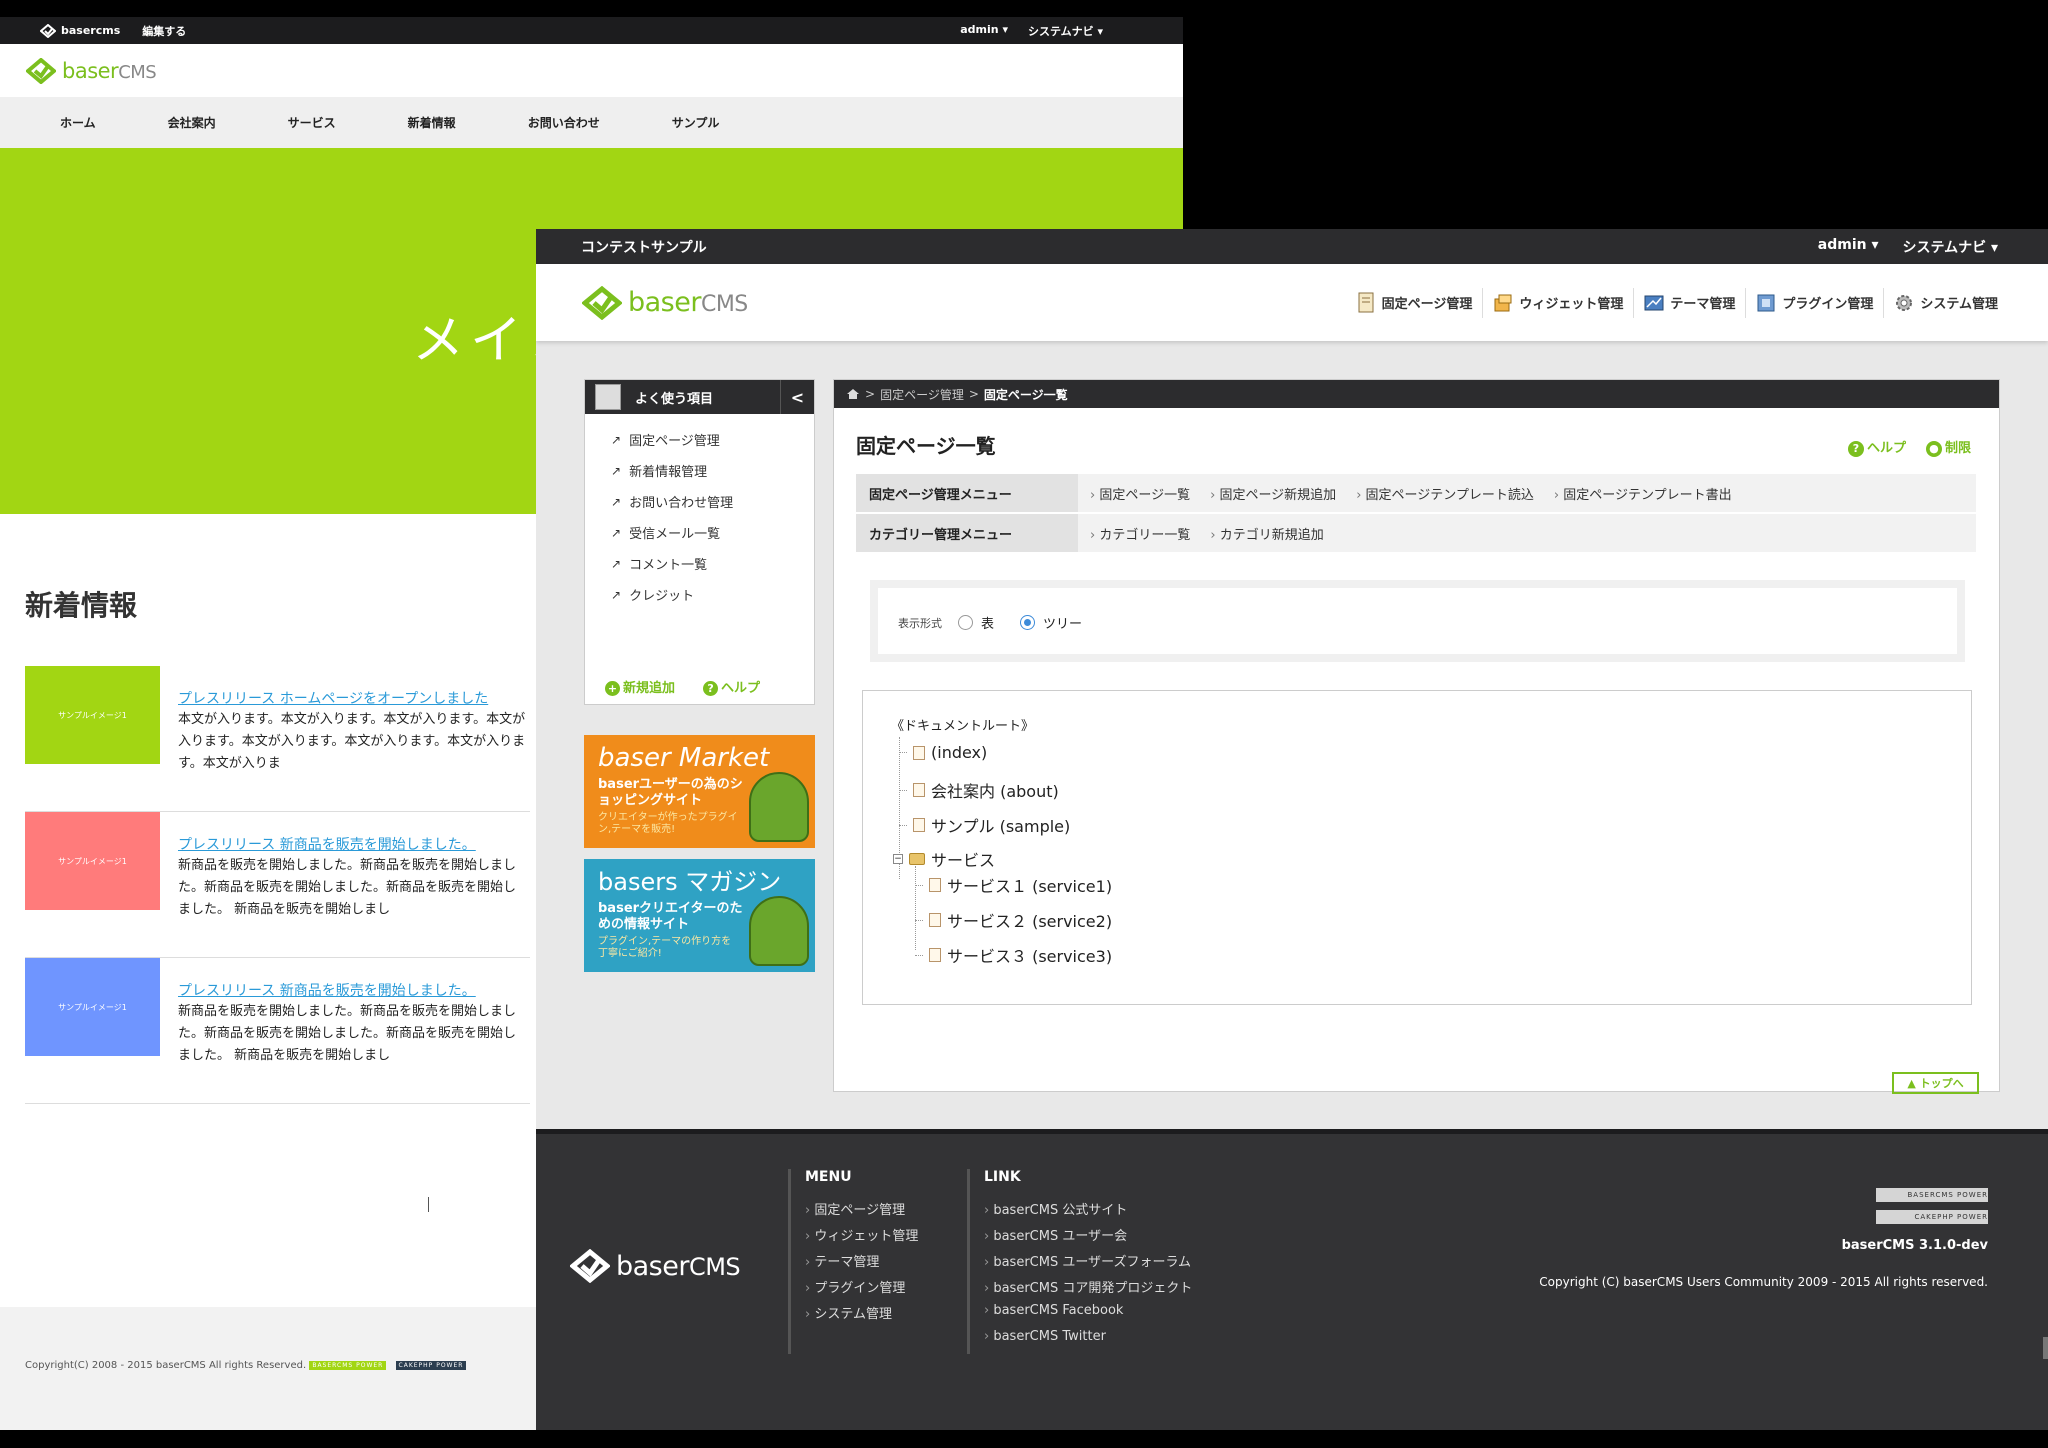  What do you see at coordinates (712, 470) in the screenshot?
I see `favorite-item: ↗ 新着情報管理` at bounding box center [712, 470].